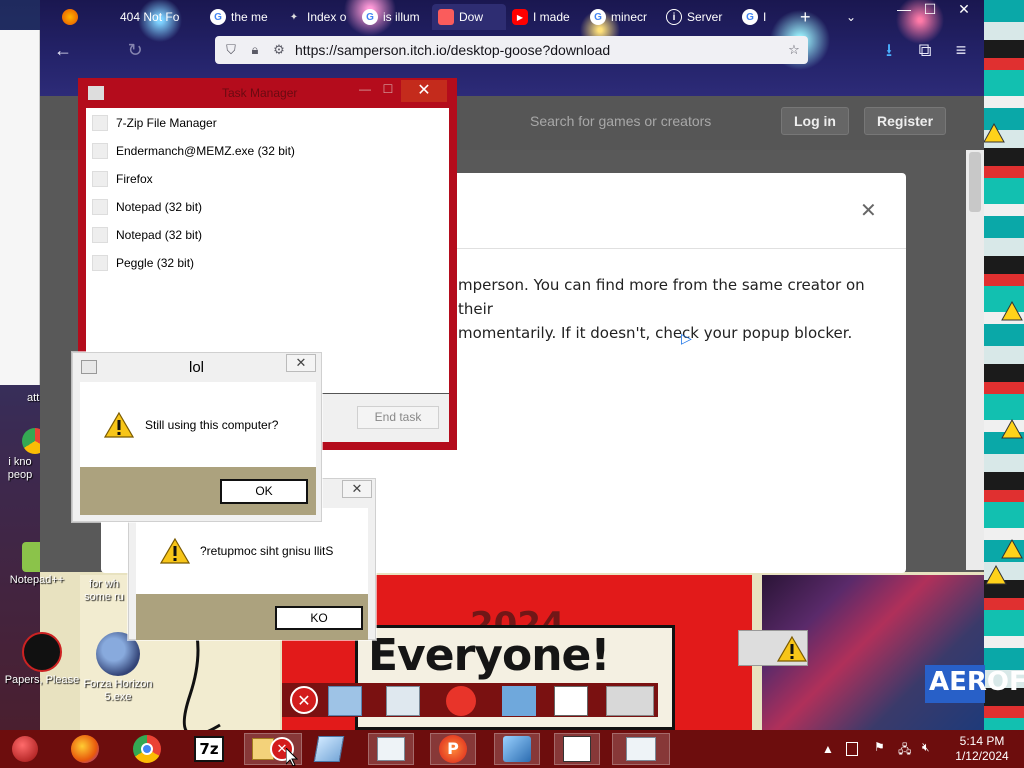 The height and width of the screenshot is (768, 1024). What do you see at coordinates (961, 50) in the screenshot?
I see `menu-icon: ≡` at bounding box center [961, 50].